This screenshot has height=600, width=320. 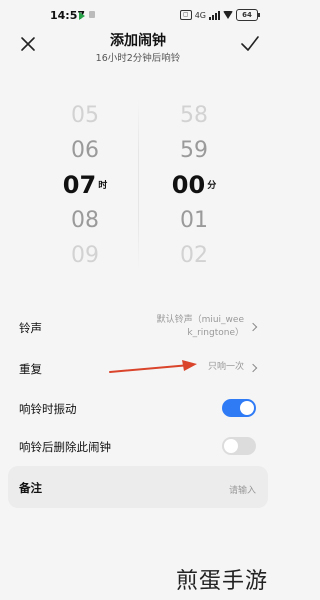 I want to click on hour-picker: 05 06 07 时 08 09, so click(x=85, y=186).